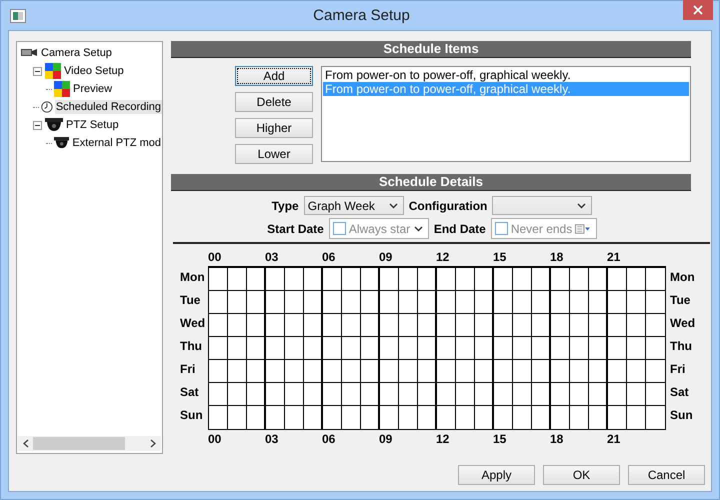 Image resolution: width=720 pixels, height=500 pixels. I want to click on list-item: From power-on to power-off, graphical weekly., so click(506, 75).